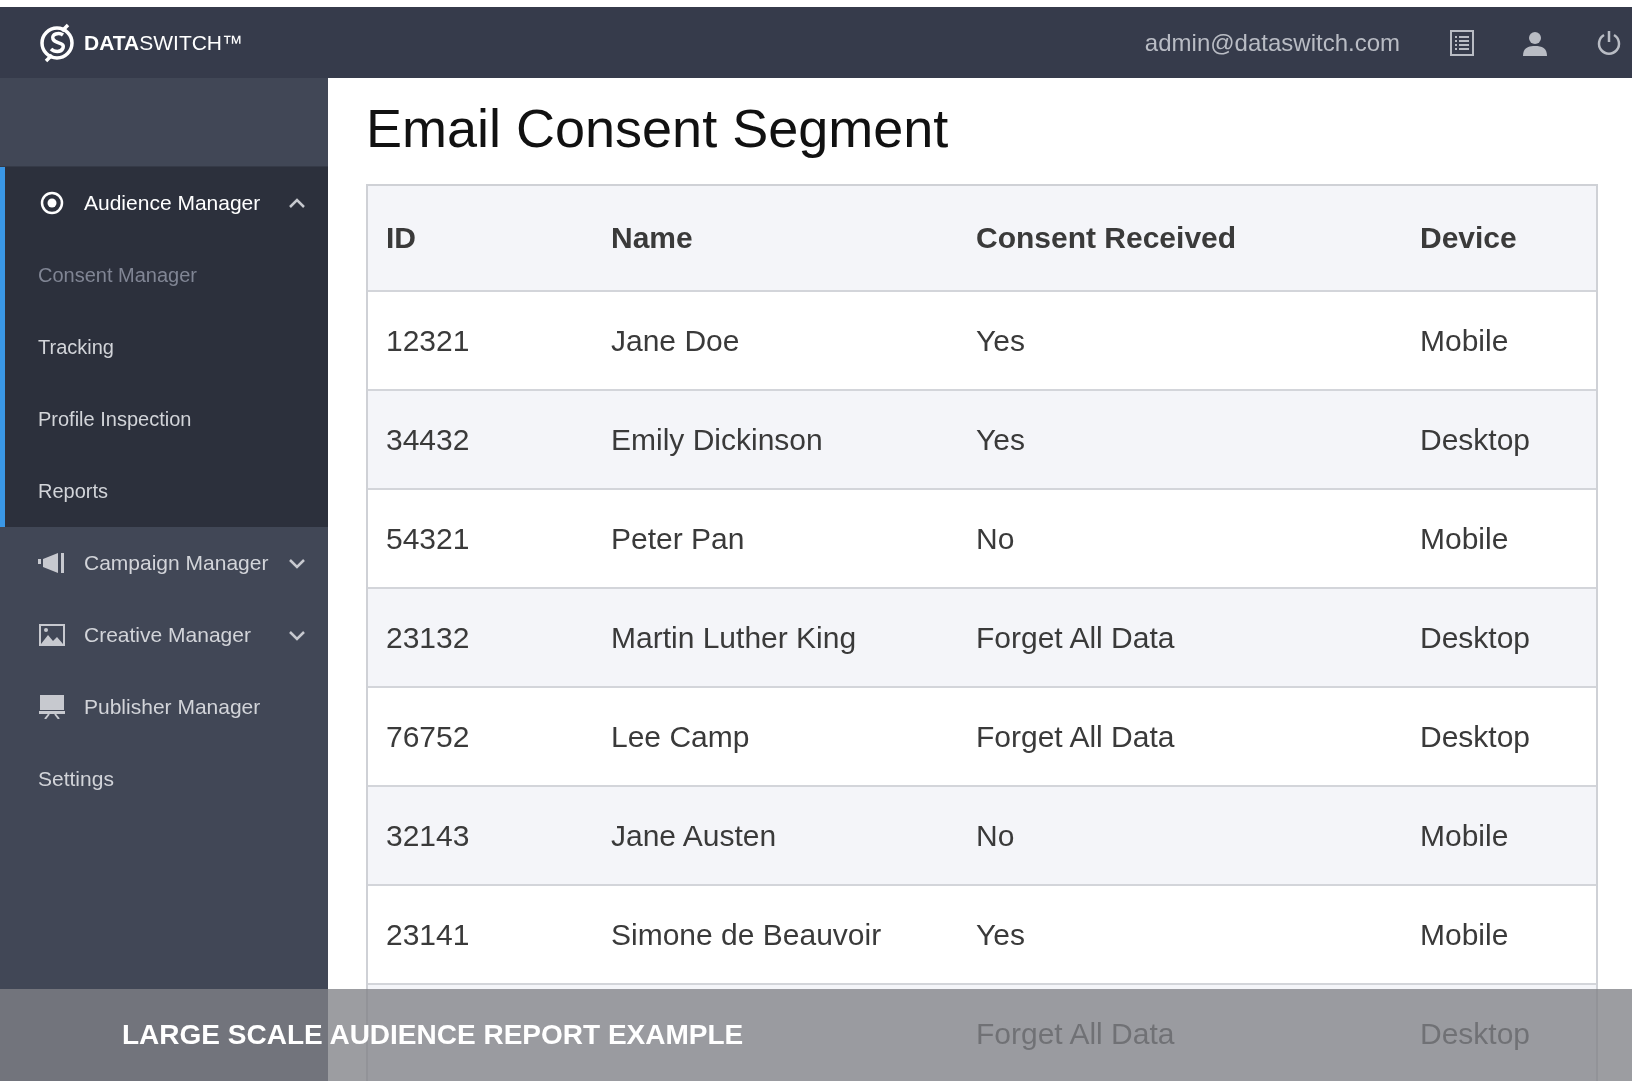 This screenshot has height=1081, width=1632. What do you see at coordinates (1468, 238) in the screenshot?
I see `column-header: Device` at bounding box center [1468, 238].